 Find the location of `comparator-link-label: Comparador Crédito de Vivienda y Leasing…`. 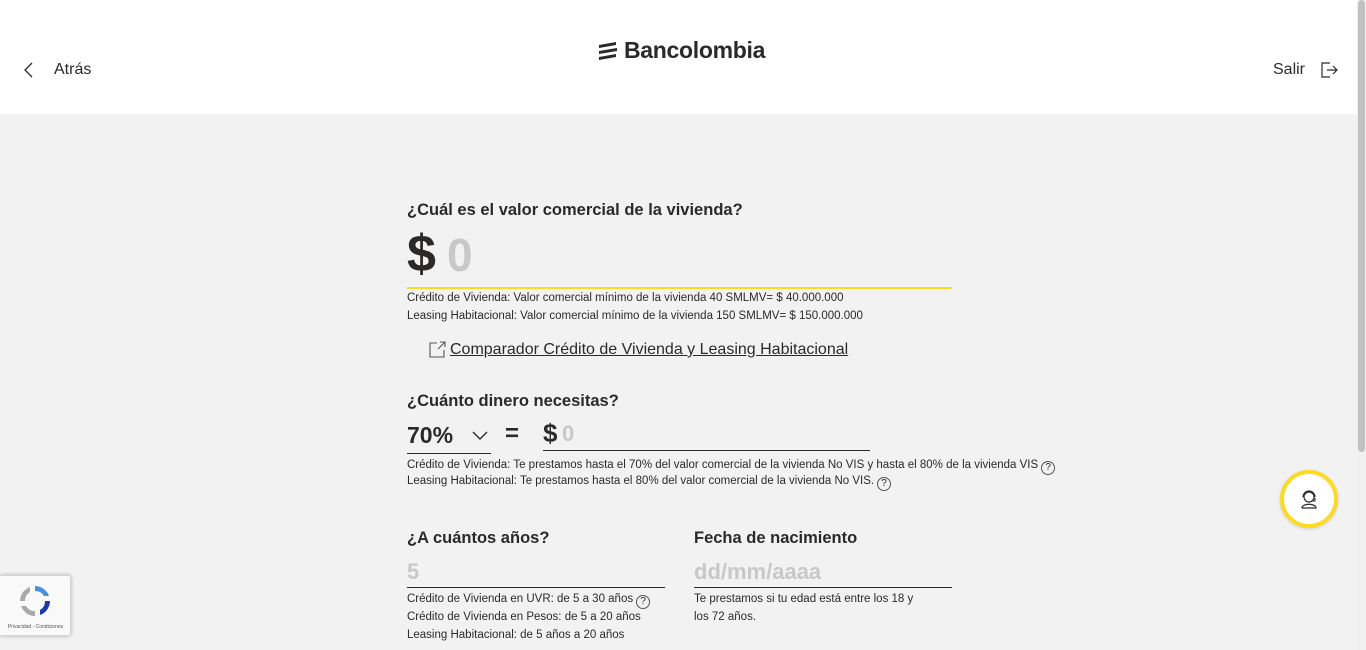

comparator-link-label: Comparador Crédito de Vivienda y Leasing… is located at coordinates (649, 349).